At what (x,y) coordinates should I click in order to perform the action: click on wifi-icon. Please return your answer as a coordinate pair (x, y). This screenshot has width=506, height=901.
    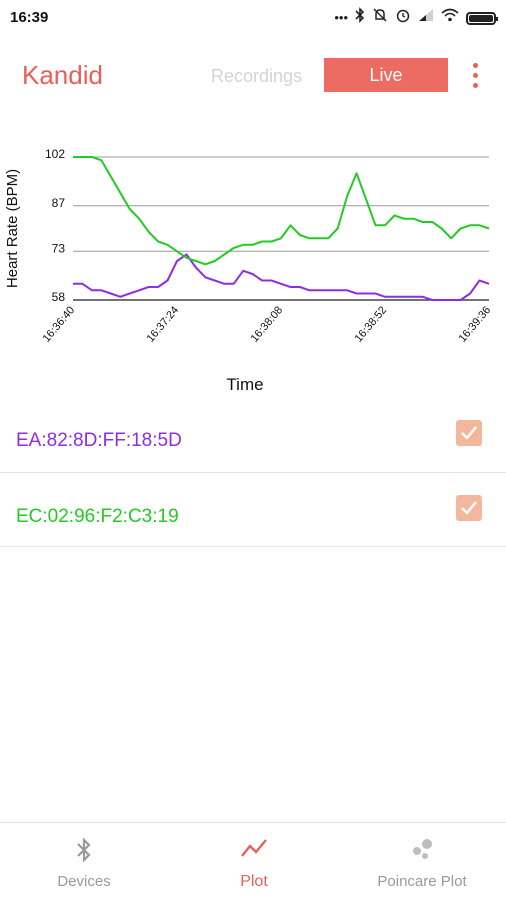
    Looking at the image, I should click on (450, 18).